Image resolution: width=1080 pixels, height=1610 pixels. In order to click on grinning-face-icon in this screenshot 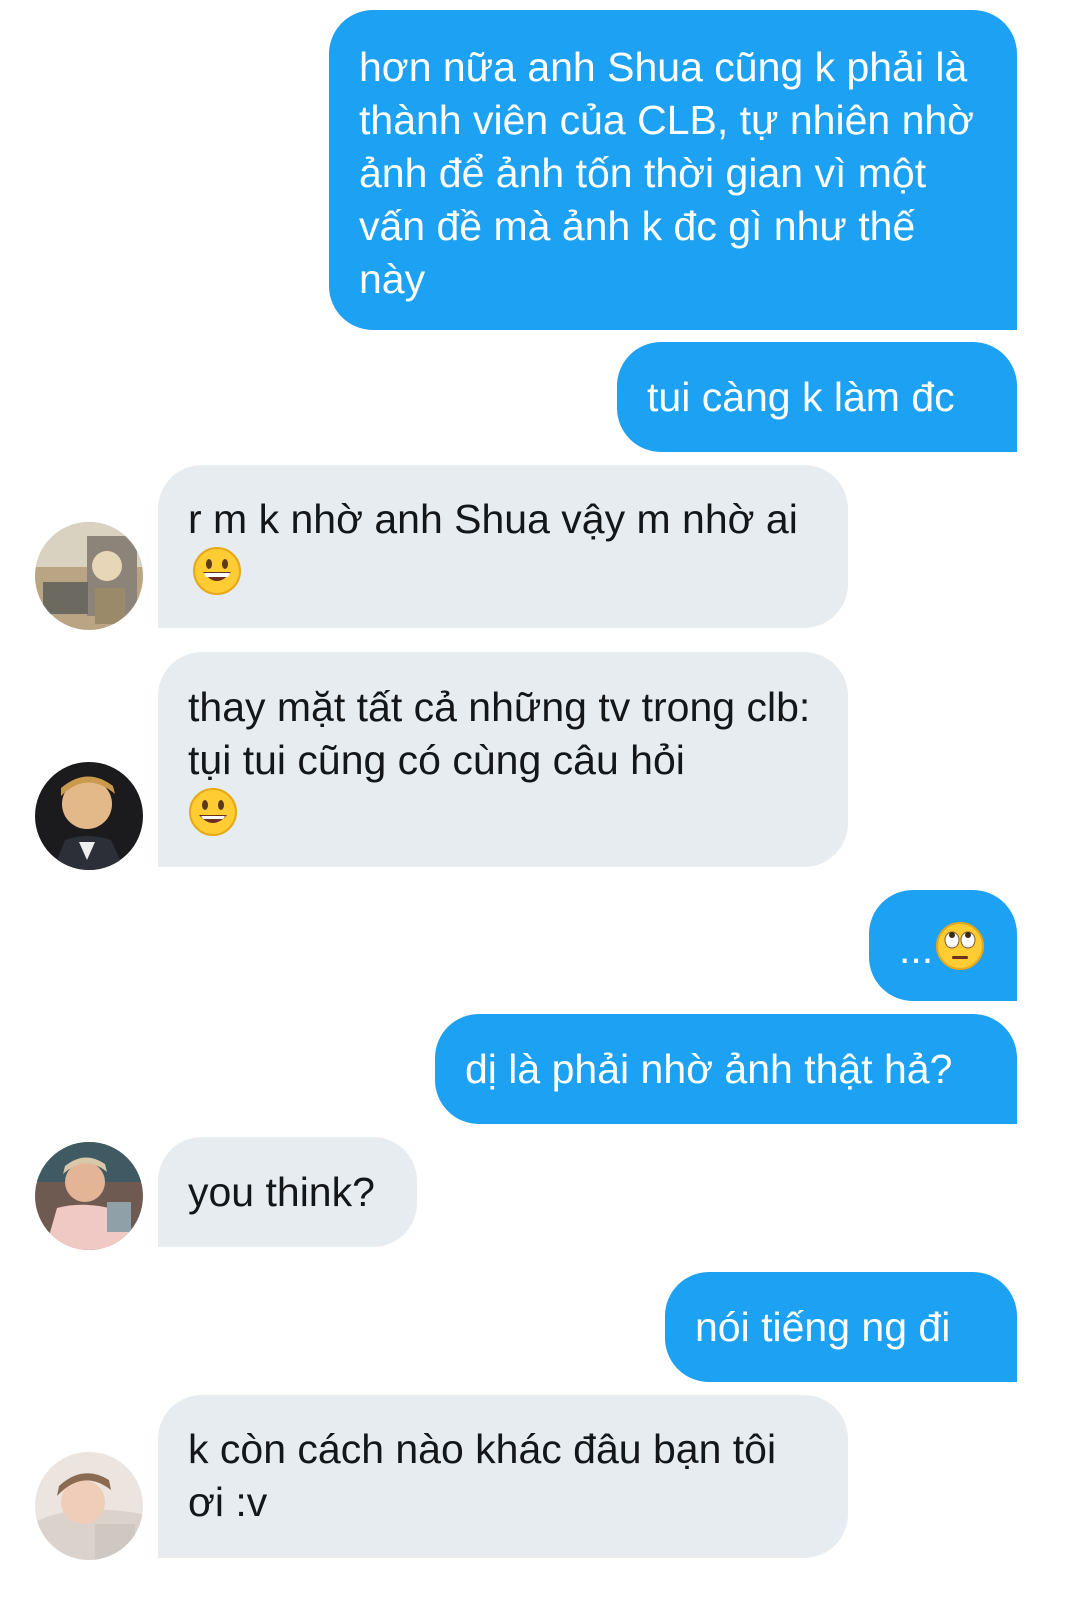, I will do `click(217, 571)`.